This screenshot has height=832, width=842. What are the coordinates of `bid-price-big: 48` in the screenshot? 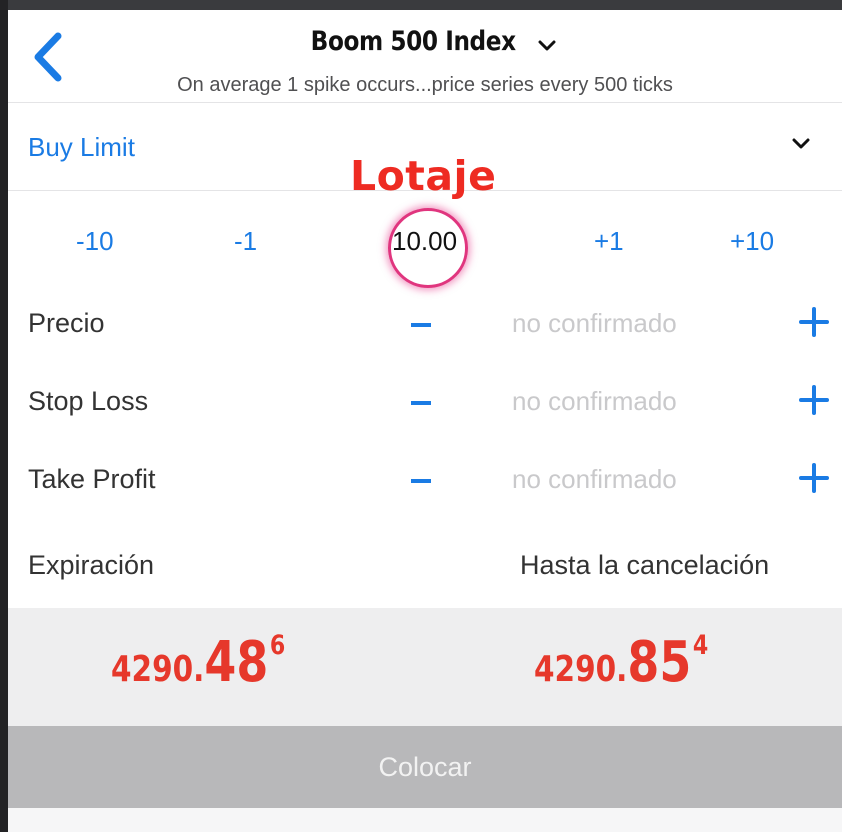 It's located at (236, 662).